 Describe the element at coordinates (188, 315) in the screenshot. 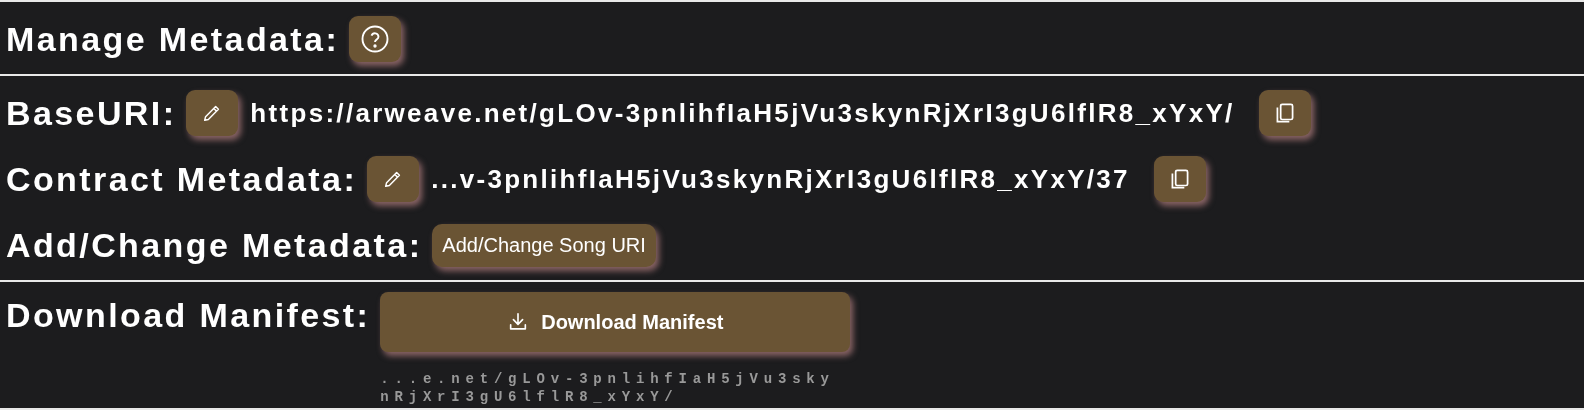

I see `field-label: Download Manifest:` at that location.